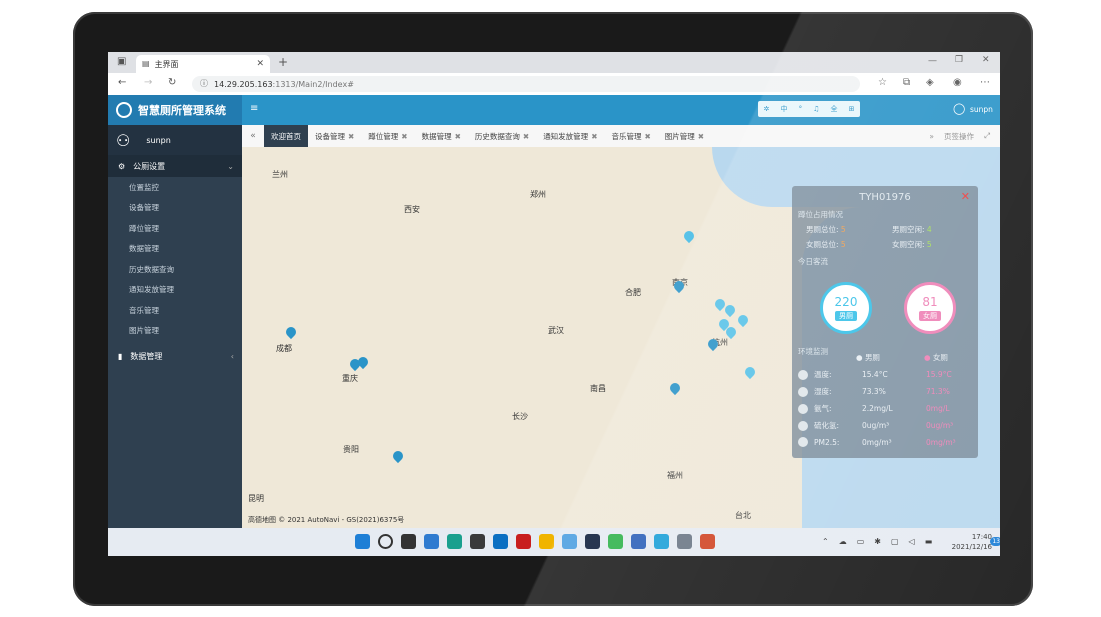  What do you see at coordinates (852, 109) in the screenshot?
I see `ime-key-4: ⊞` at bounding box center [852, 109].